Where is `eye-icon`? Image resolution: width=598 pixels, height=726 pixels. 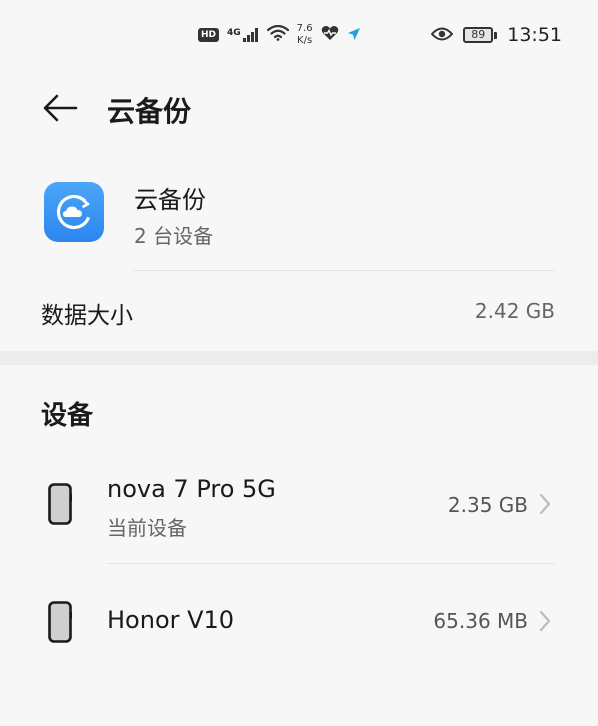
eye-icon is located at coordinates (442, 35).